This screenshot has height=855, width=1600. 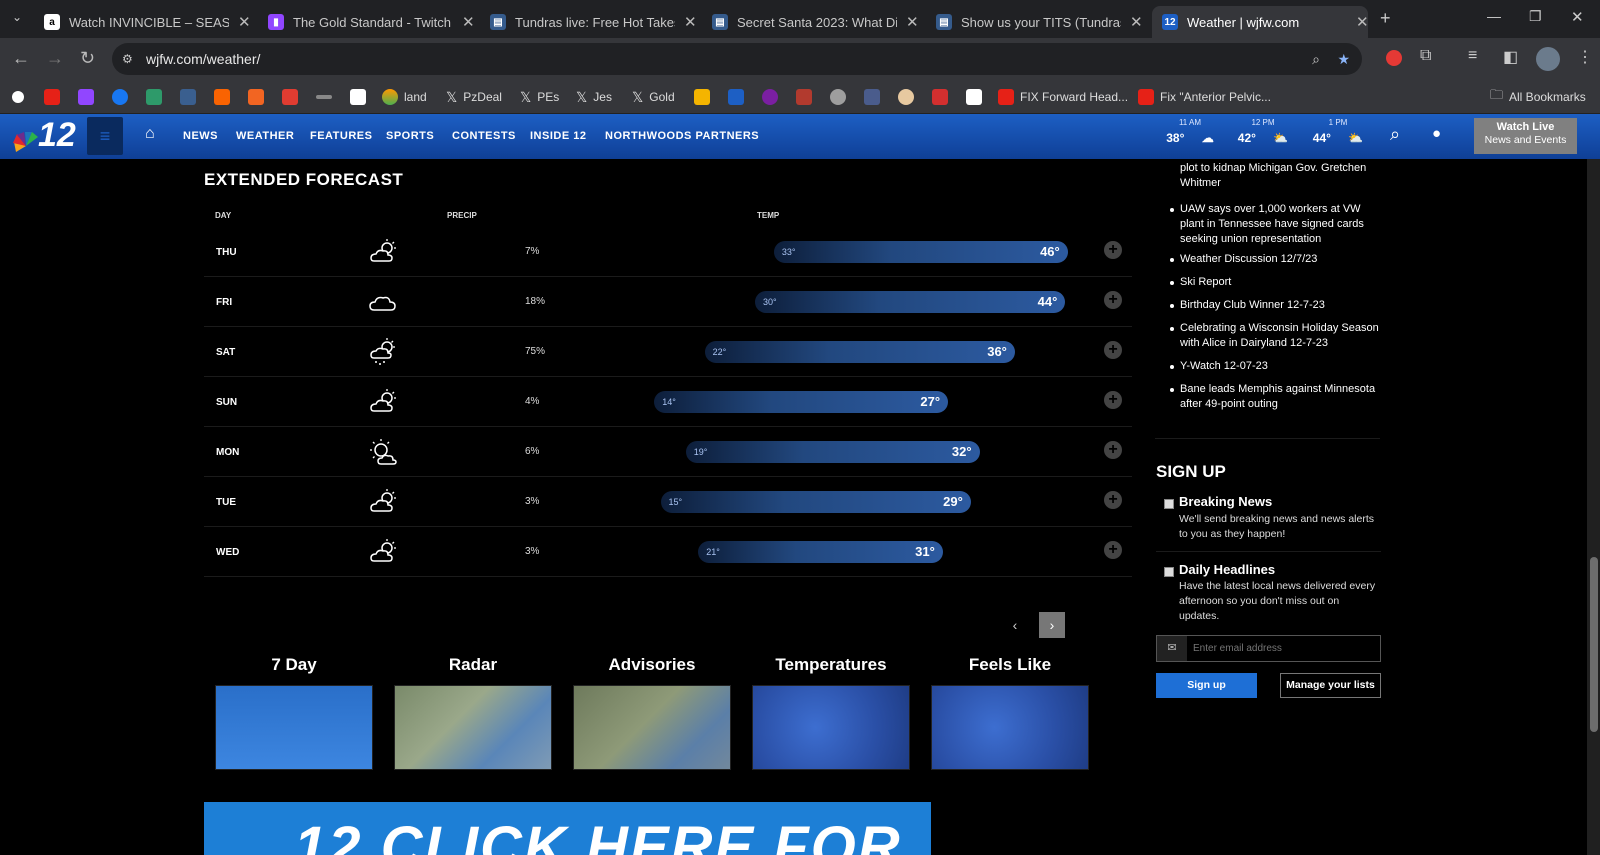 What do you see at coordinates (1425, 56) in the screenshot?
I see `puzzle-icon: ⧉` at bounding box center [1425, 56].